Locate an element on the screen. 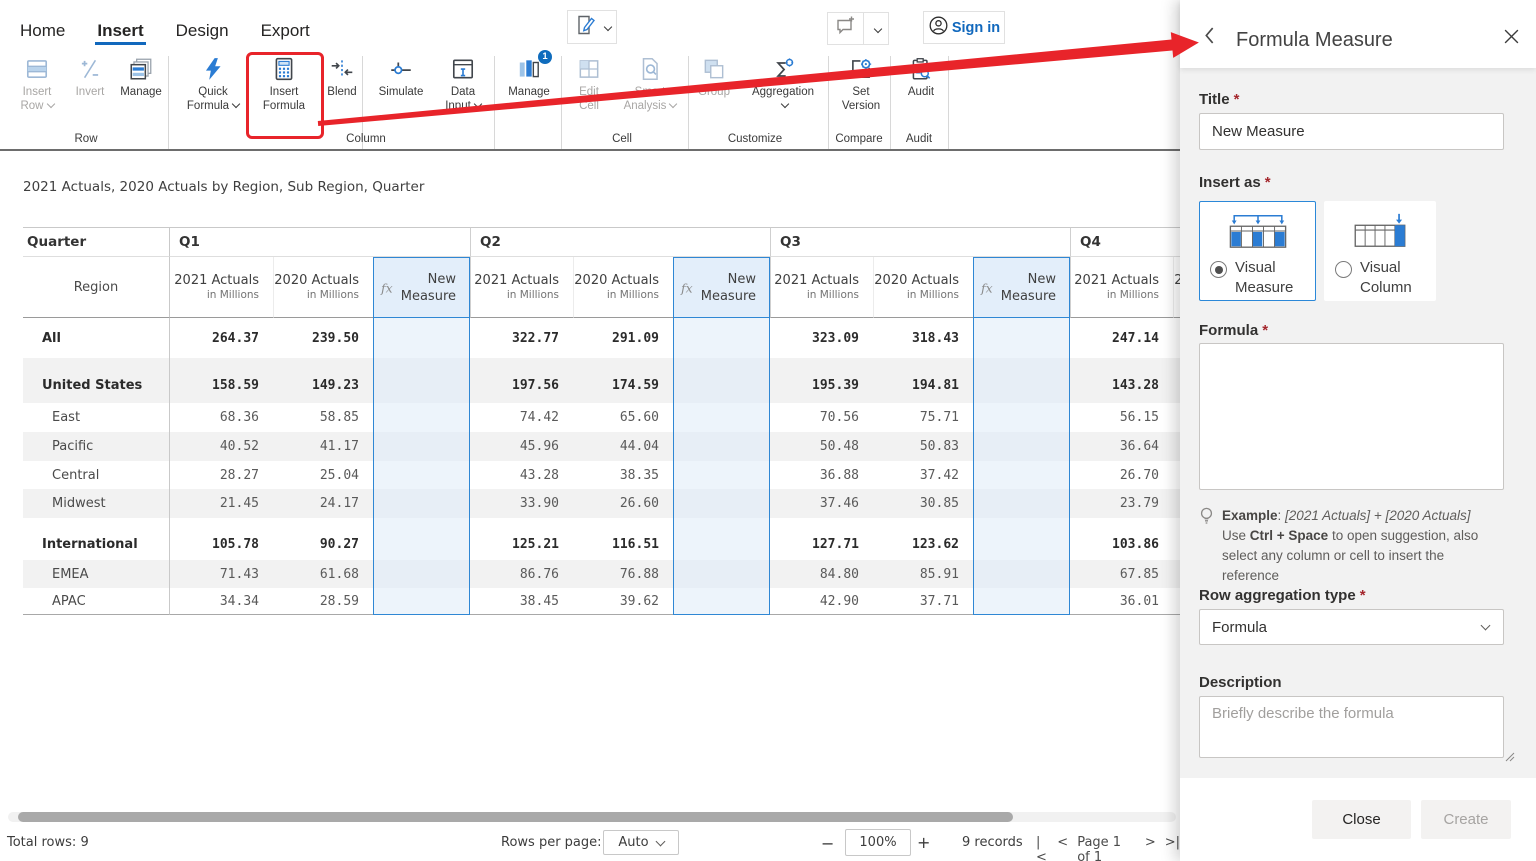 The height and width of the screenshot is (861, 1536). close-icon is located at coordinates (1511, 39).